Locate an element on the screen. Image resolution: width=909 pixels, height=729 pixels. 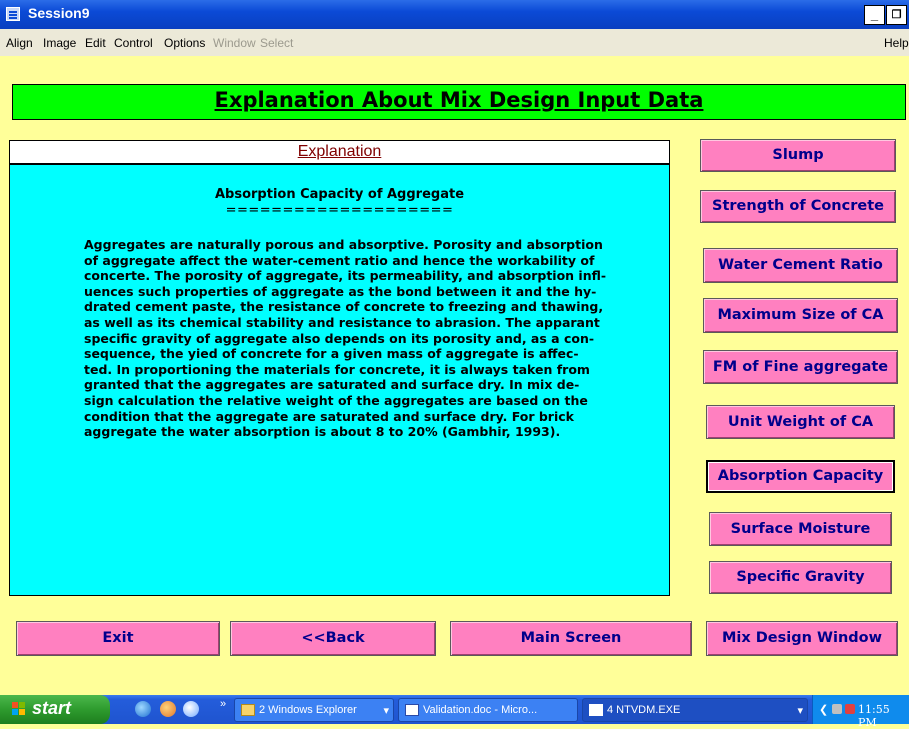
browser-icon is located at coordinates (191, 709).